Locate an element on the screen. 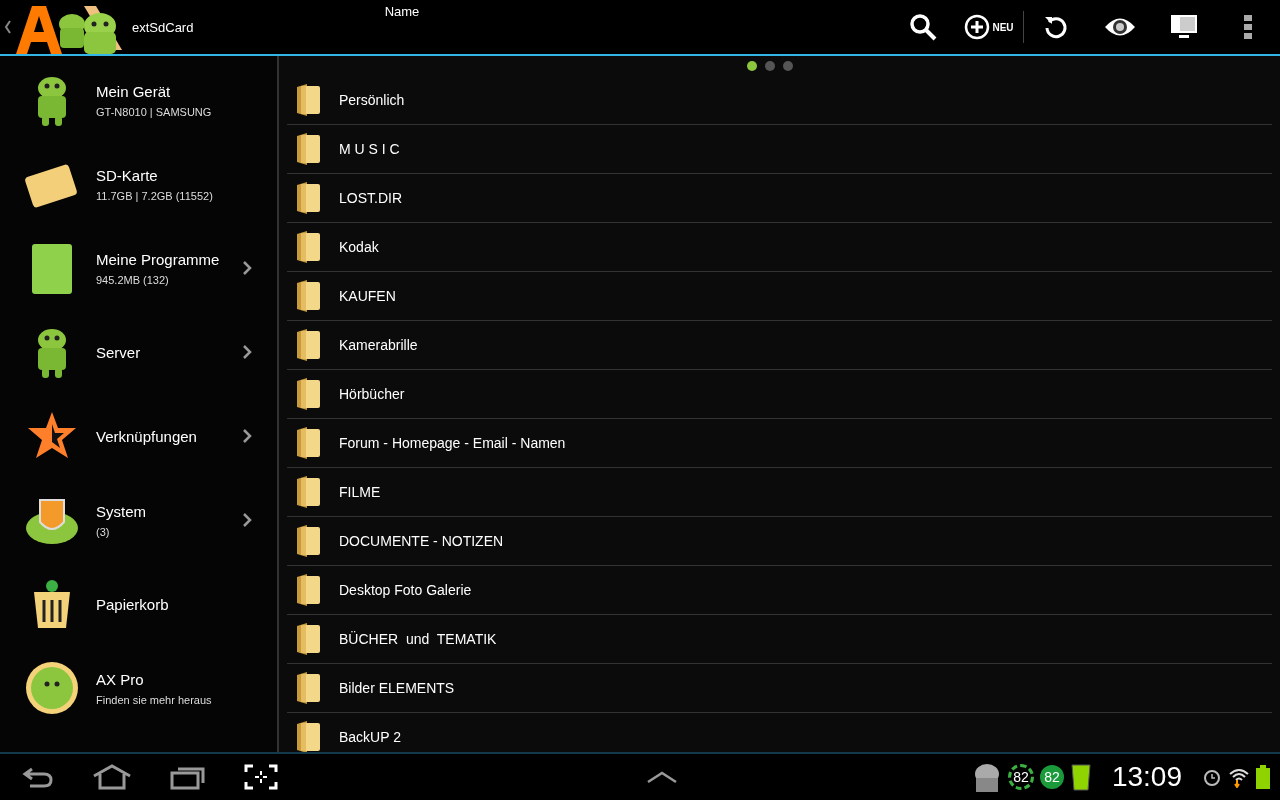 This screenshot has width=1280, height=800. sidebar-item-subtitle: (3) is located at coordinates (103, 531).